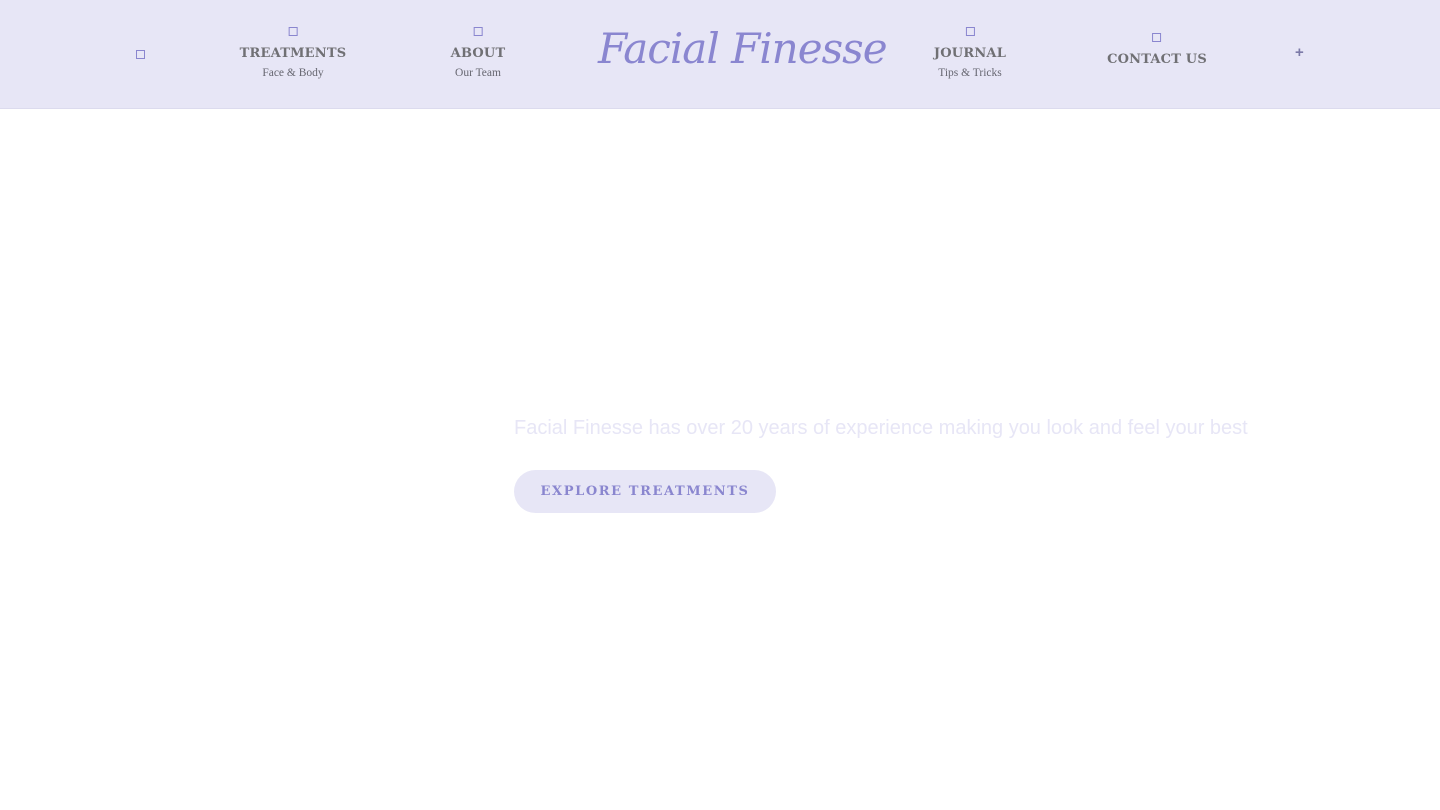 The width and height of the screenshot is (1440, 810). I want to click on nav-item-contact: CONTACT US, so click(1157, 50).